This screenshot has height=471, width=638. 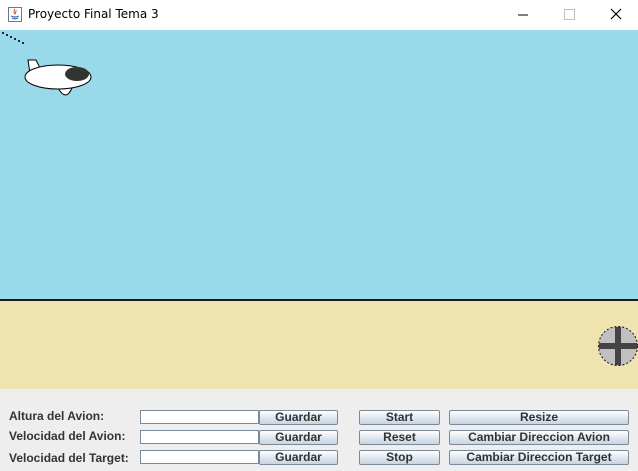 I want to click on window-title: Proyecto Final Tema 3, so click(x=93, y=14).